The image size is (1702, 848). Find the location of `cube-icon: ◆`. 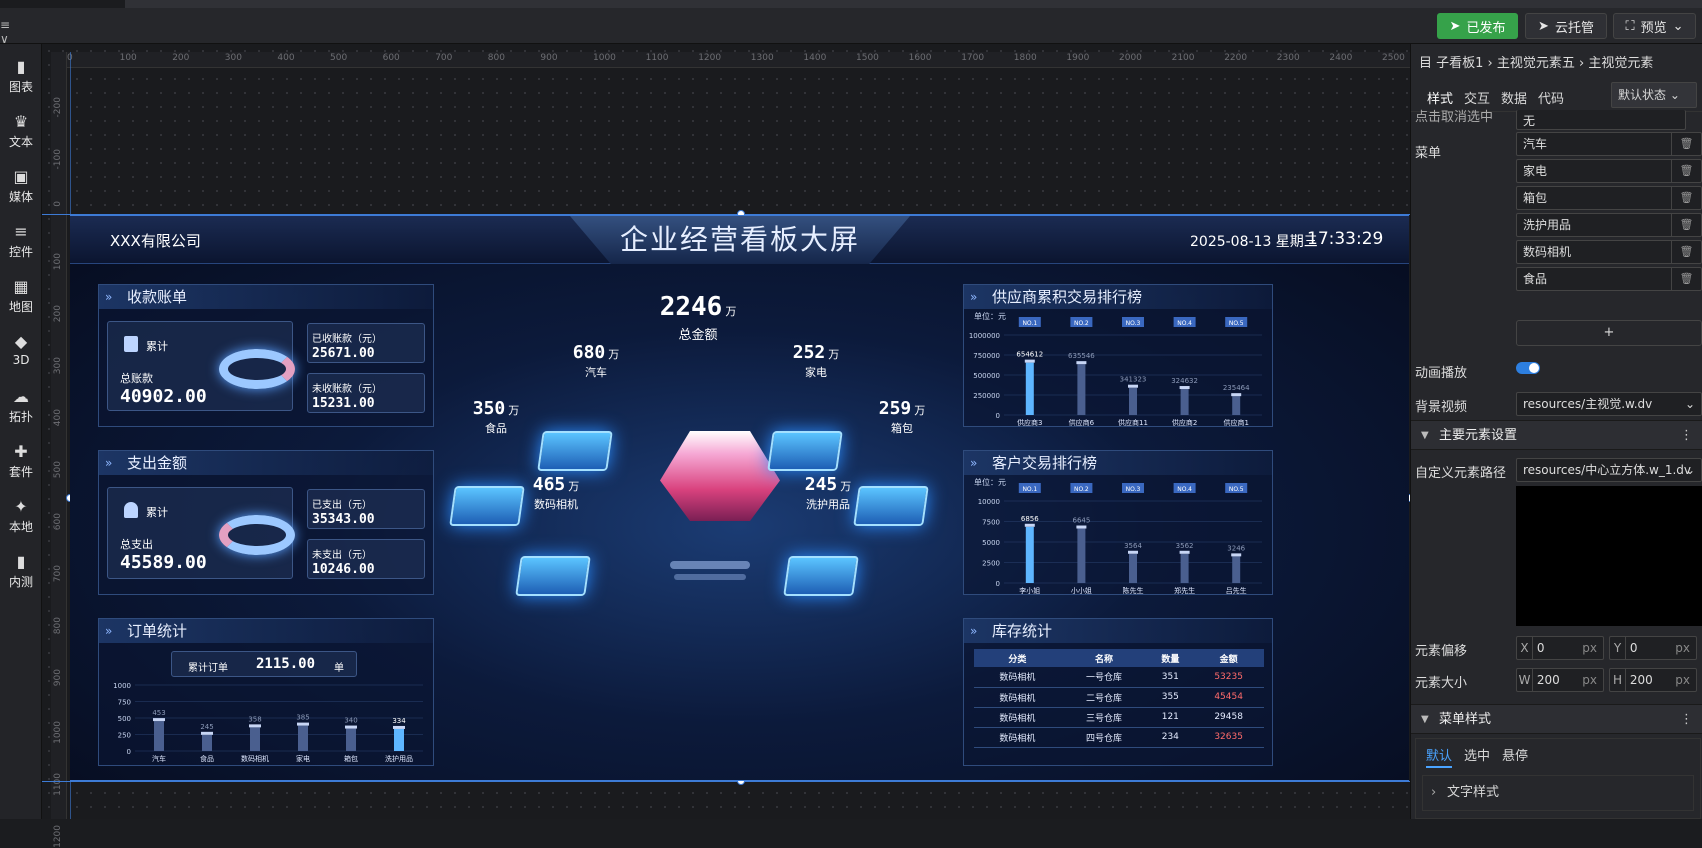

cube-icon: ◆ is located at coordinates (21, 341).